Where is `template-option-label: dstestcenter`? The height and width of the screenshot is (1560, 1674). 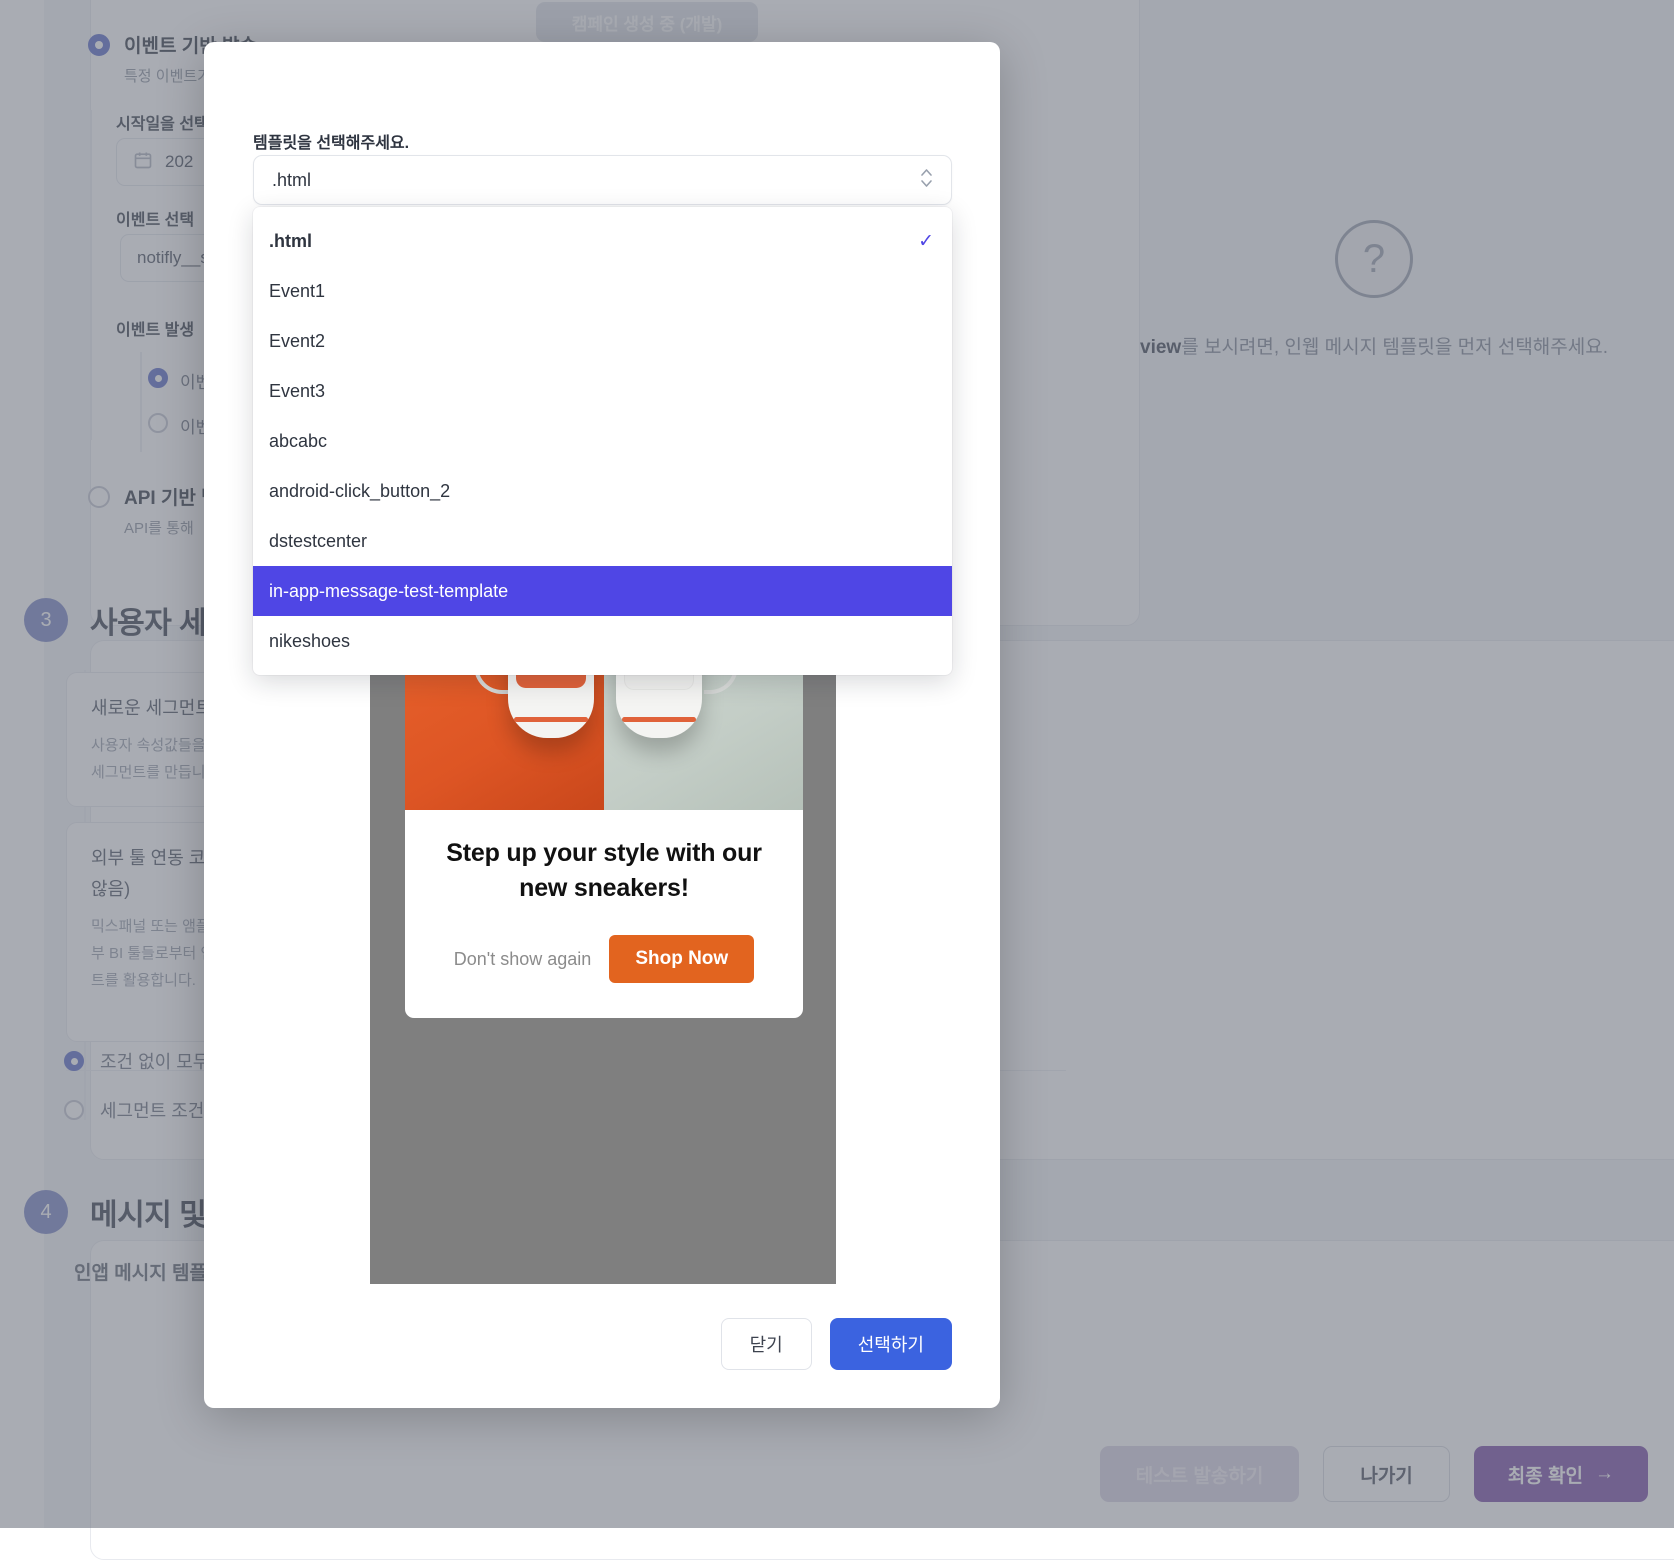
template-option-label: dstestcenter is located at coordinates (601, 541).